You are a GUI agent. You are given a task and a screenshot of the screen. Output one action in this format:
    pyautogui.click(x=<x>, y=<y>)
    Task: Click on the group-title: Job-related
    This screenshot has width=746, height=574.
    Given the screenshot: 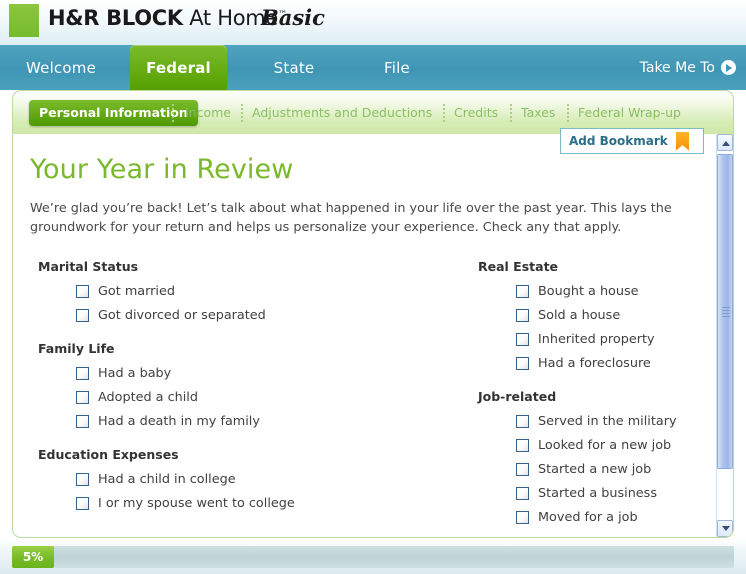 What is the action you would take?
    pyautogui.click(x=517, y=396)
    